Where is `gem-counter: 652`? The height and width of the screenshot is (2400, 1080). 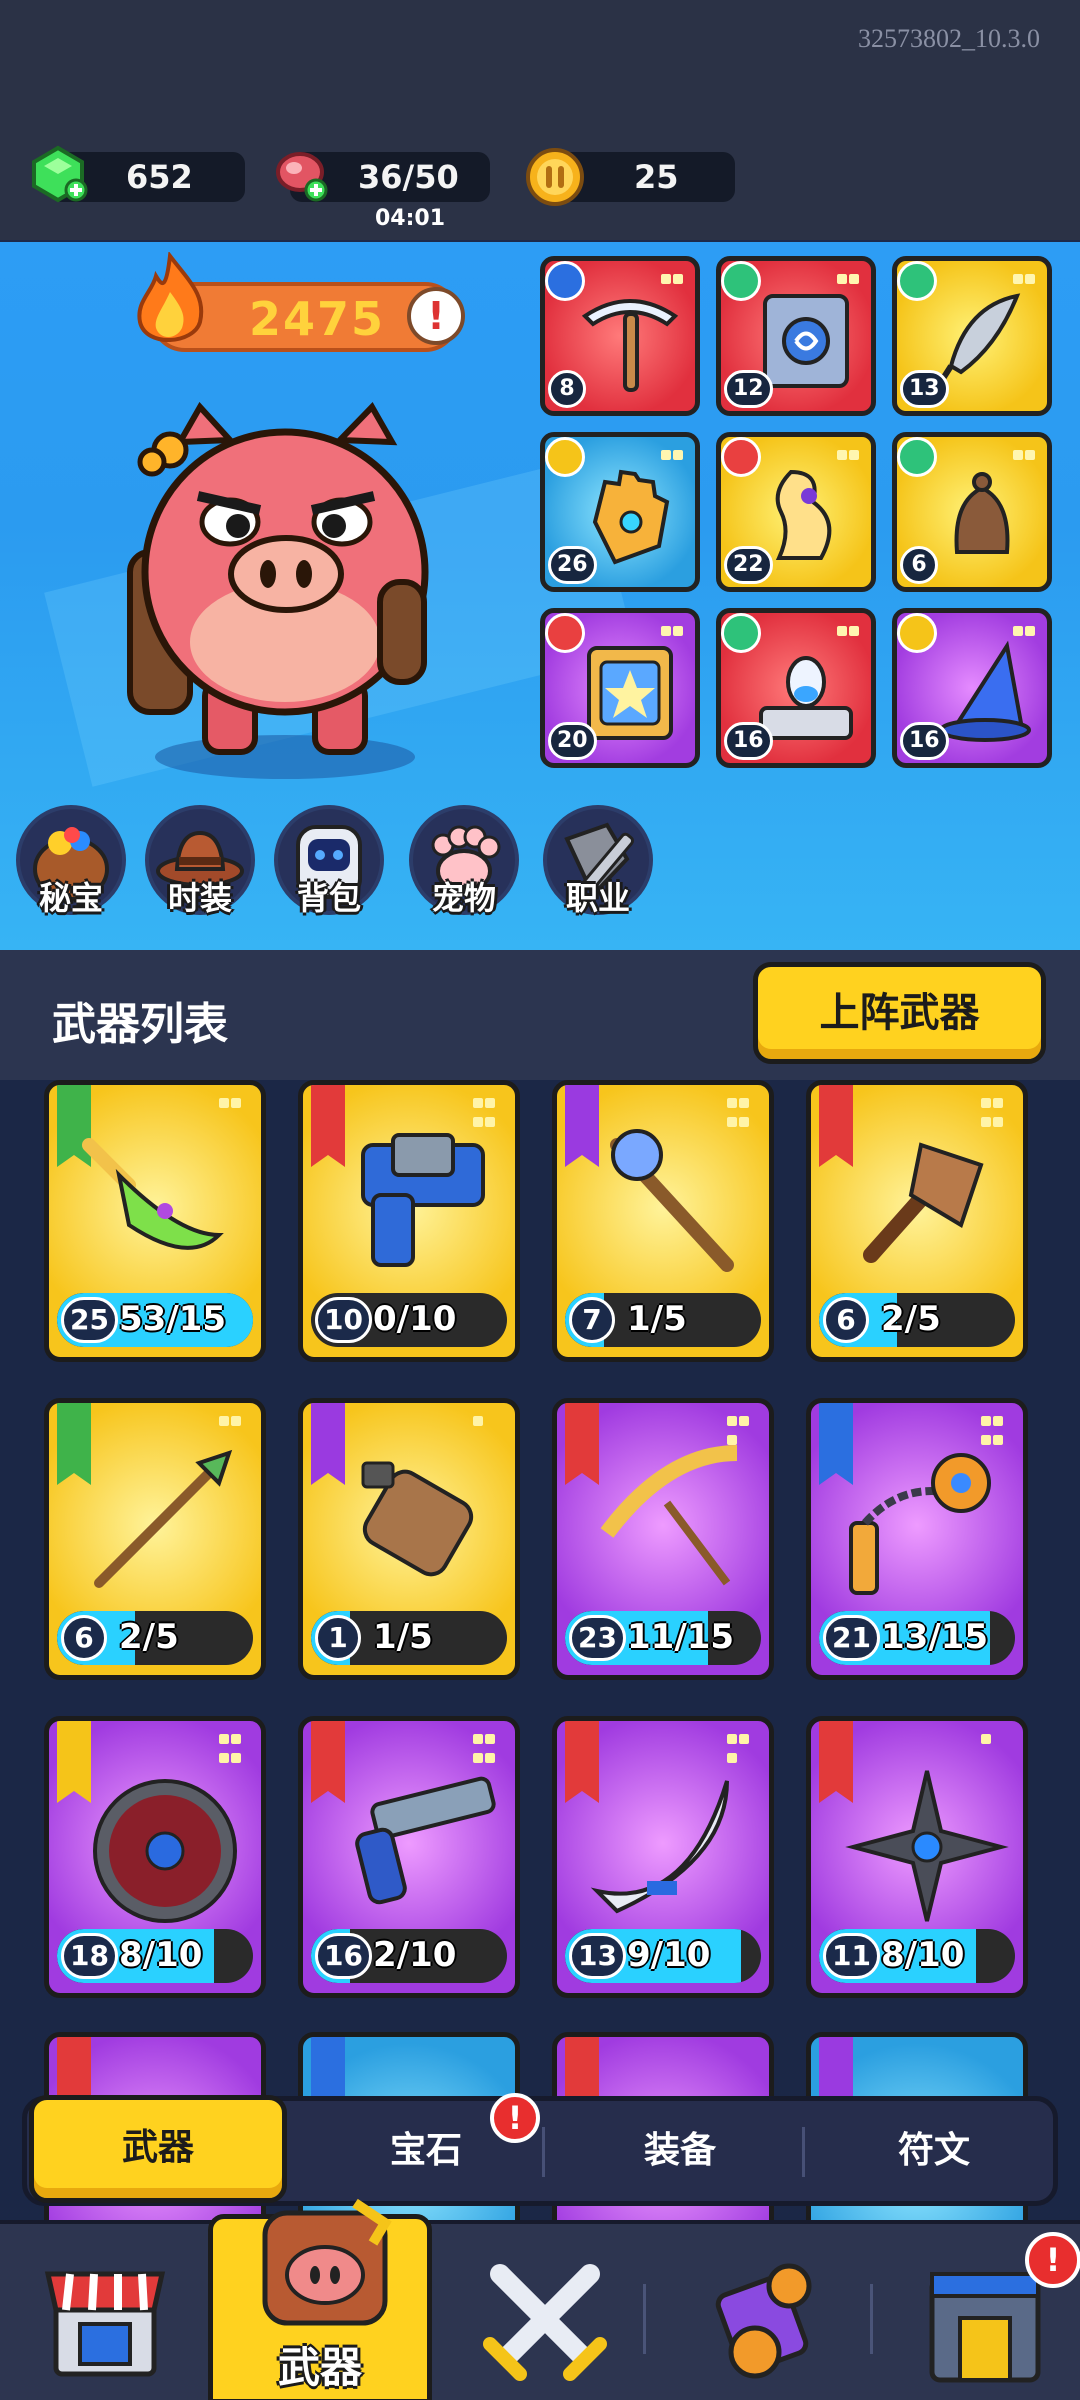
gem-counter: 652 is located at coordinates (138, 174).